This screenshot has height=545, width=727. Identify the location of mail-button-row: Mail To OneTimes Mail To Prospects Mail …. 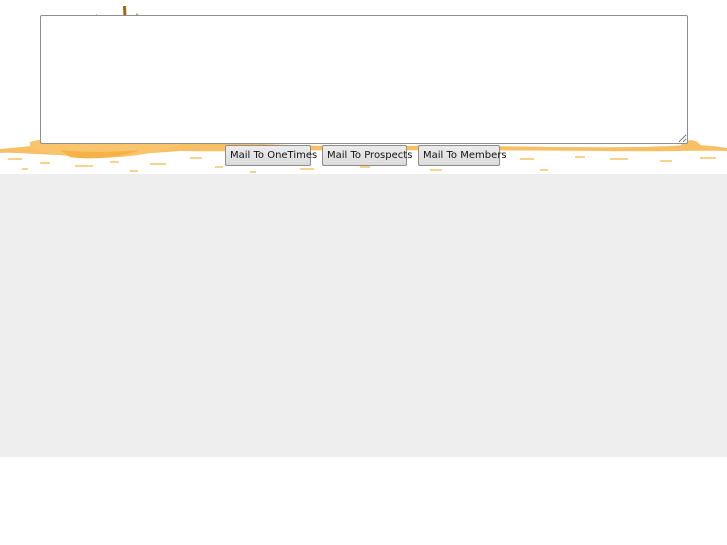
(363, 156).